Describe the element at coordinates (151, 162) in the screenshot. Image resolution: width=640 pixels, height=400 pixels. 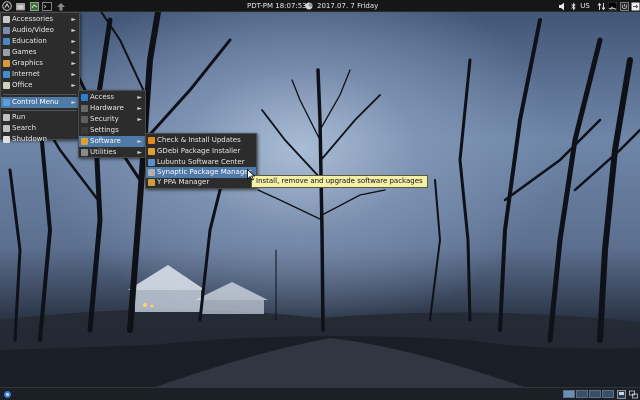
I see `software-center-icon` at that location.